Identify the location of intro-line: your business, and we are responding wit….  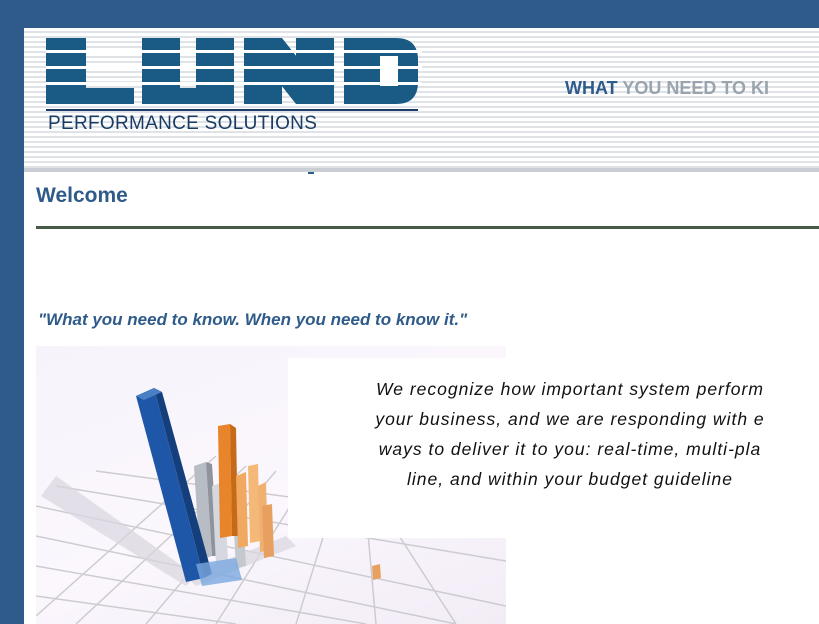
(570, 419).